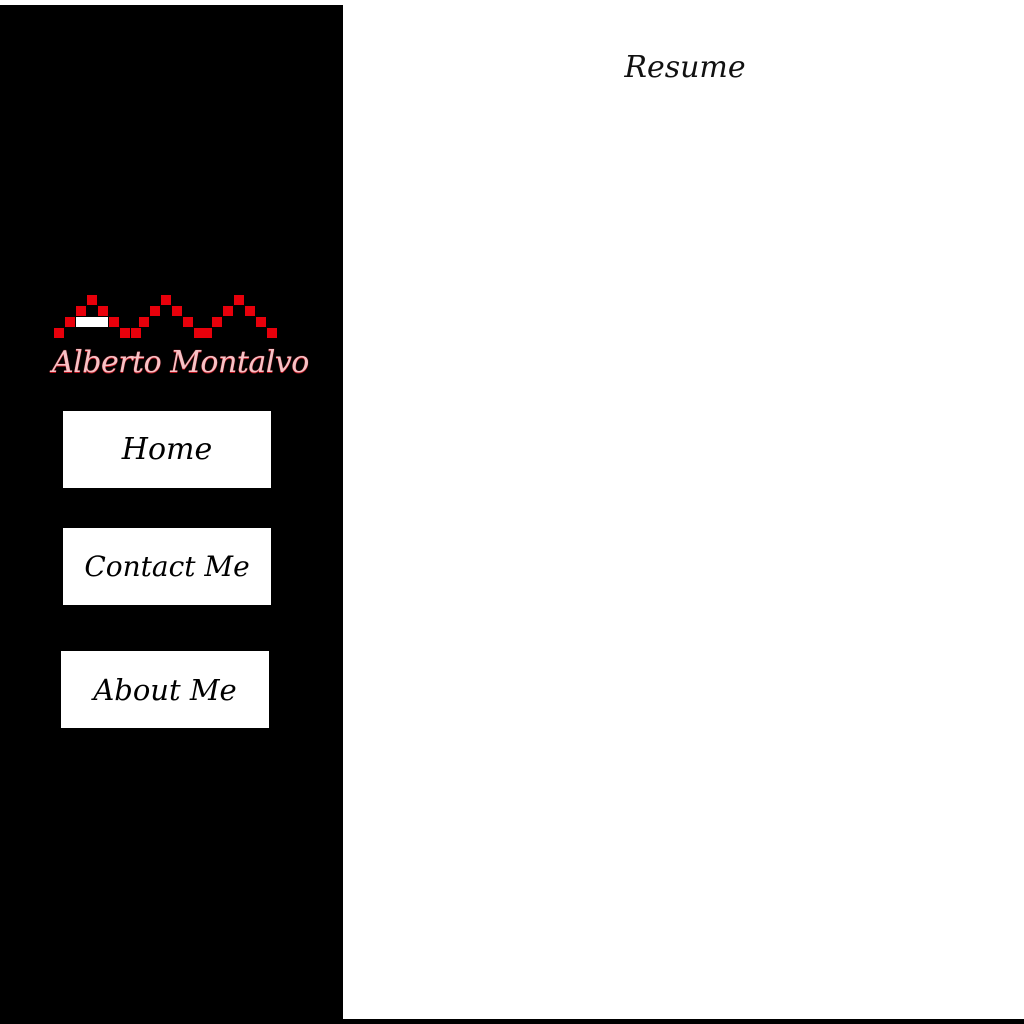 This screenshot has width=1024, height=1024. What do you see at coordinates (685, 67) in the screenshot?
I see `page-title: Resume` at bounding box center [685, 67].